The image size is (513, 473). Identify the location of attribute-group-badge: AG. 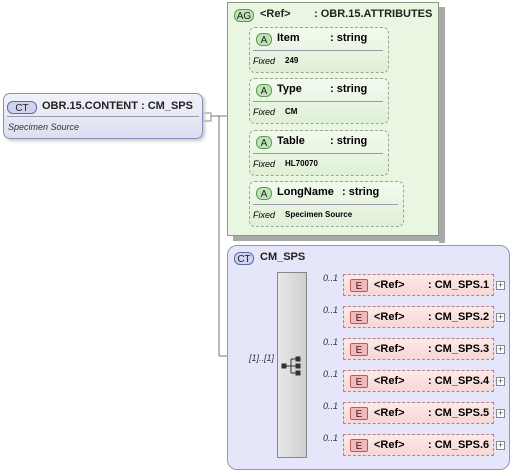
(244, 15).